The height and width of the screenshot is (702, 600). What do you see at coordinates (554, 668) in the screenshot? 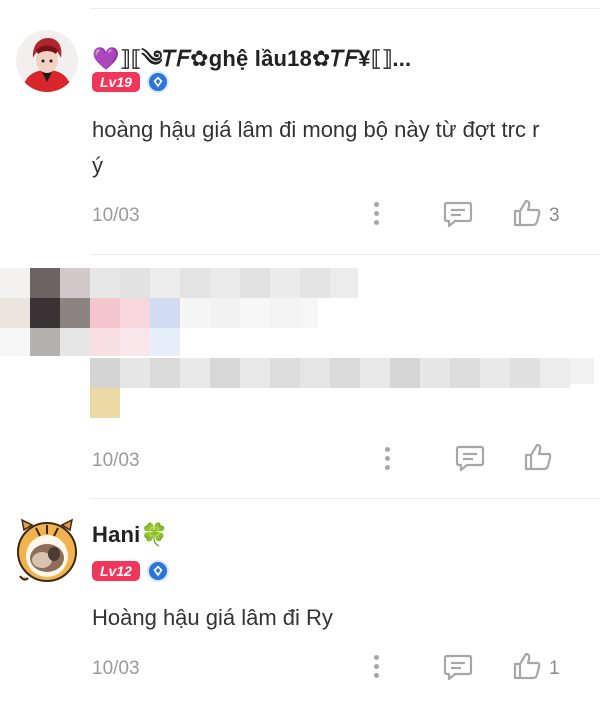
I see `like-count: 1` at bounding box center [554, 668].